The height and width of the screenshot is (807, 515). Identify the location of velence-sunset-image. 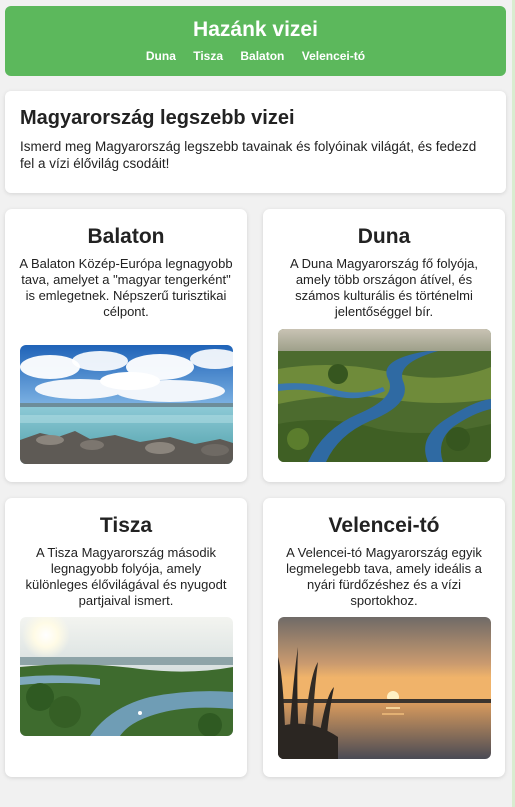
(384, 688).